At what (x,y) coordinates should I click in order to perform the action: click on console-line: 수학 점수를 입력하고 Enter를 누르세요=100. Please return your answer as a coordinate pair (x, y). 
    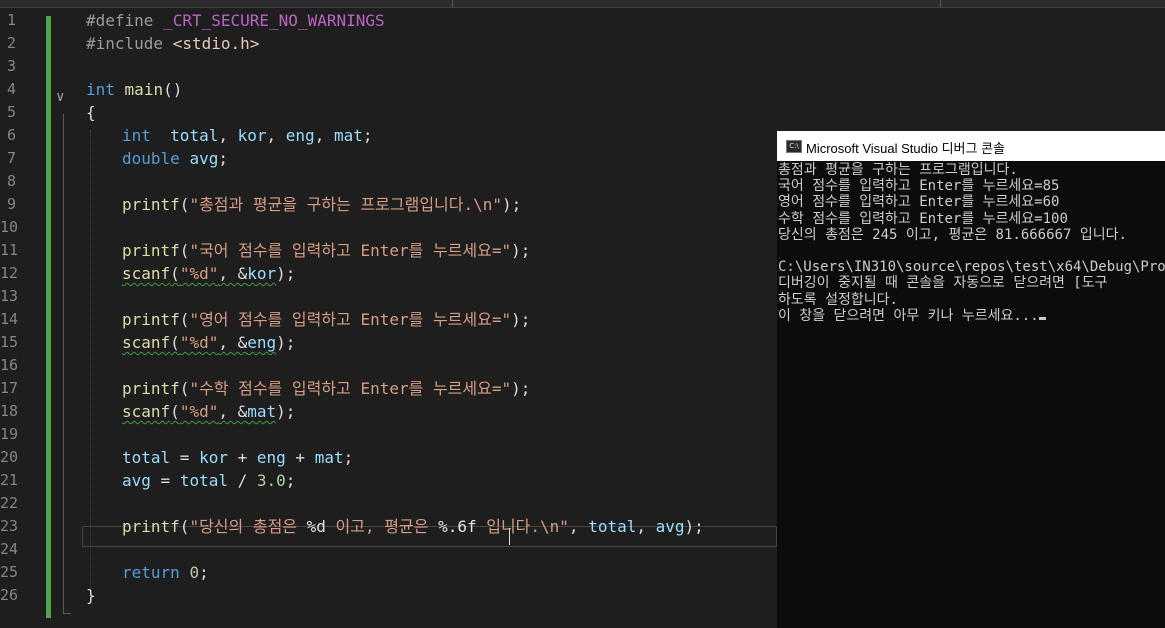
    Looking at the image, I should click on (923, 218).